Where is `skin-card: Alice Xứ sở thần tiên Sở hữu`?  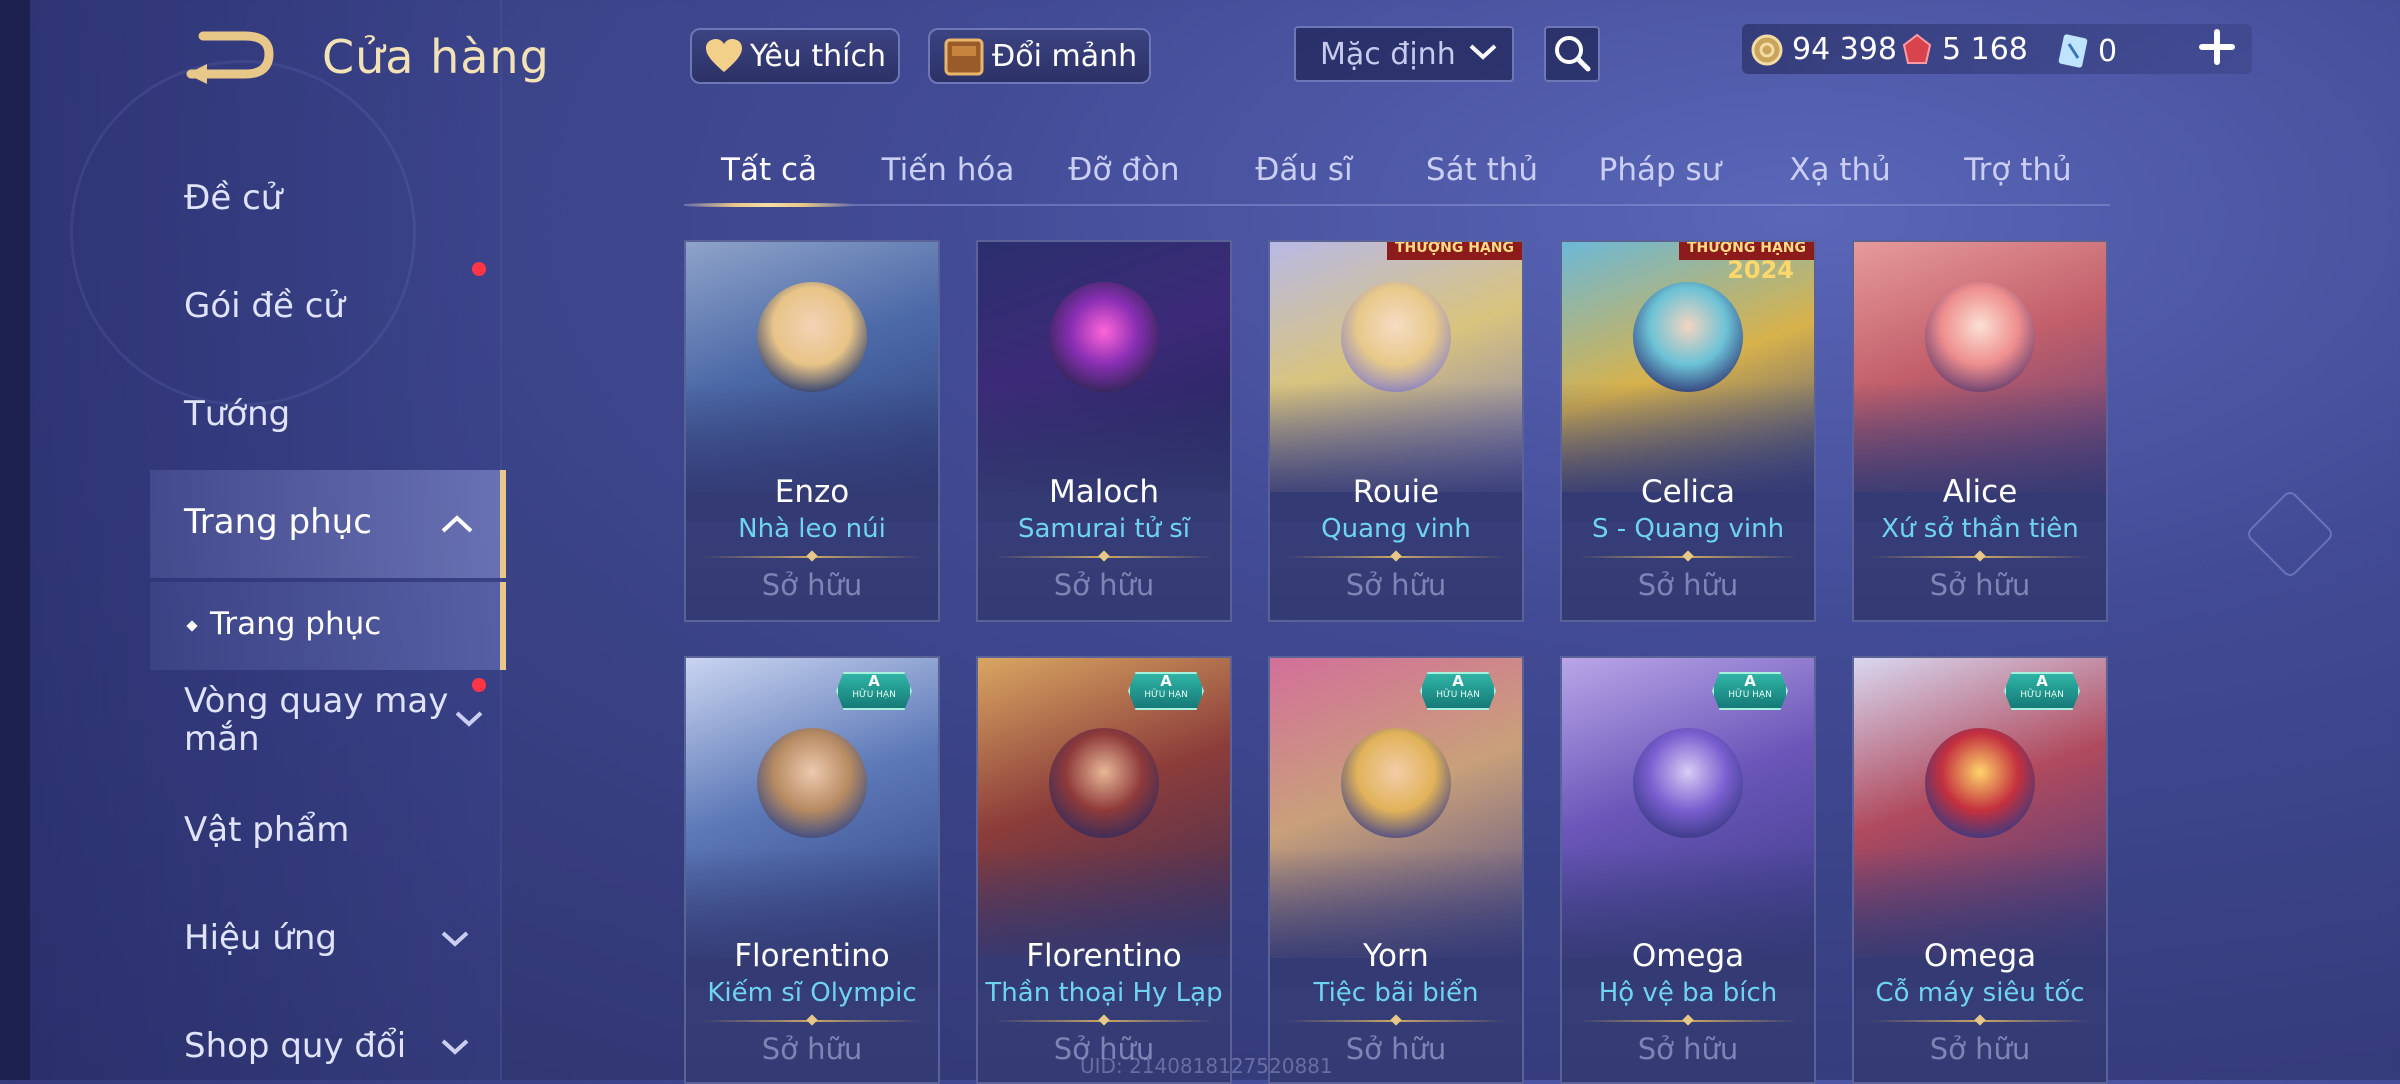 skin-card: Alice Xứ sở thần tiên Sở hữu is located at coordinates (1980, 431).